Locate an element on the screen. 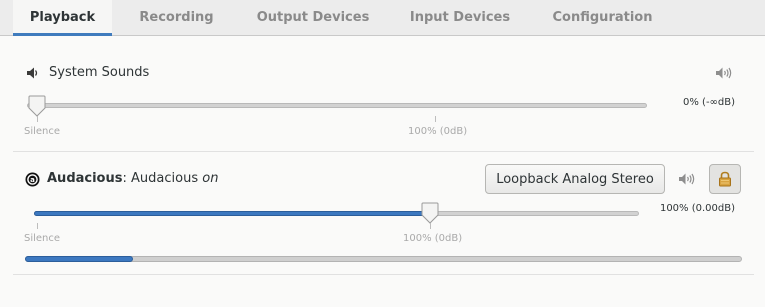  audacious-mark-100: 100% (0dB) is located at coordinates (433, 238).